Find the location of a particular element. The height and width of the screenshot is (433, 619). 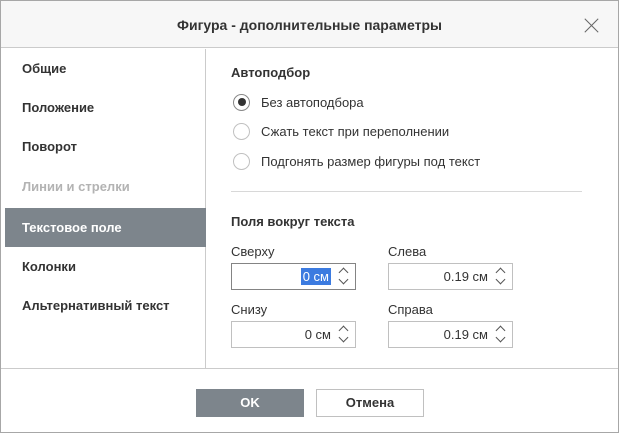

top-margin-spinner: 0 см is located at coordinates (293, 276).